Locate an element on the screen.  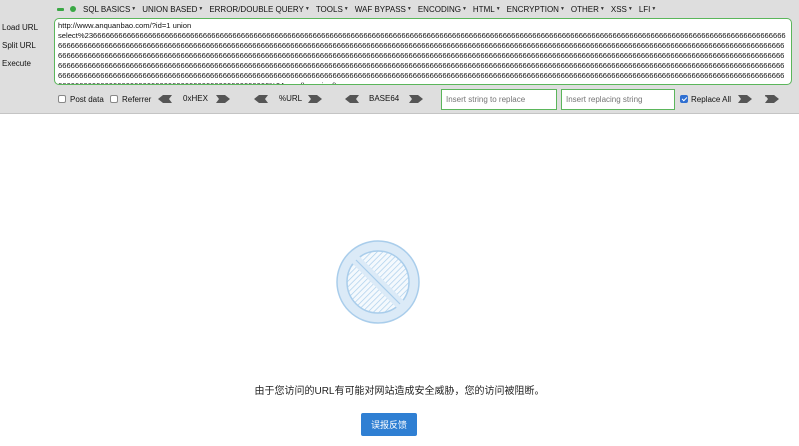
menu-error-double-query: ERROR/DOUBLE QUERY ▼ is located at coordinates (259, 9).